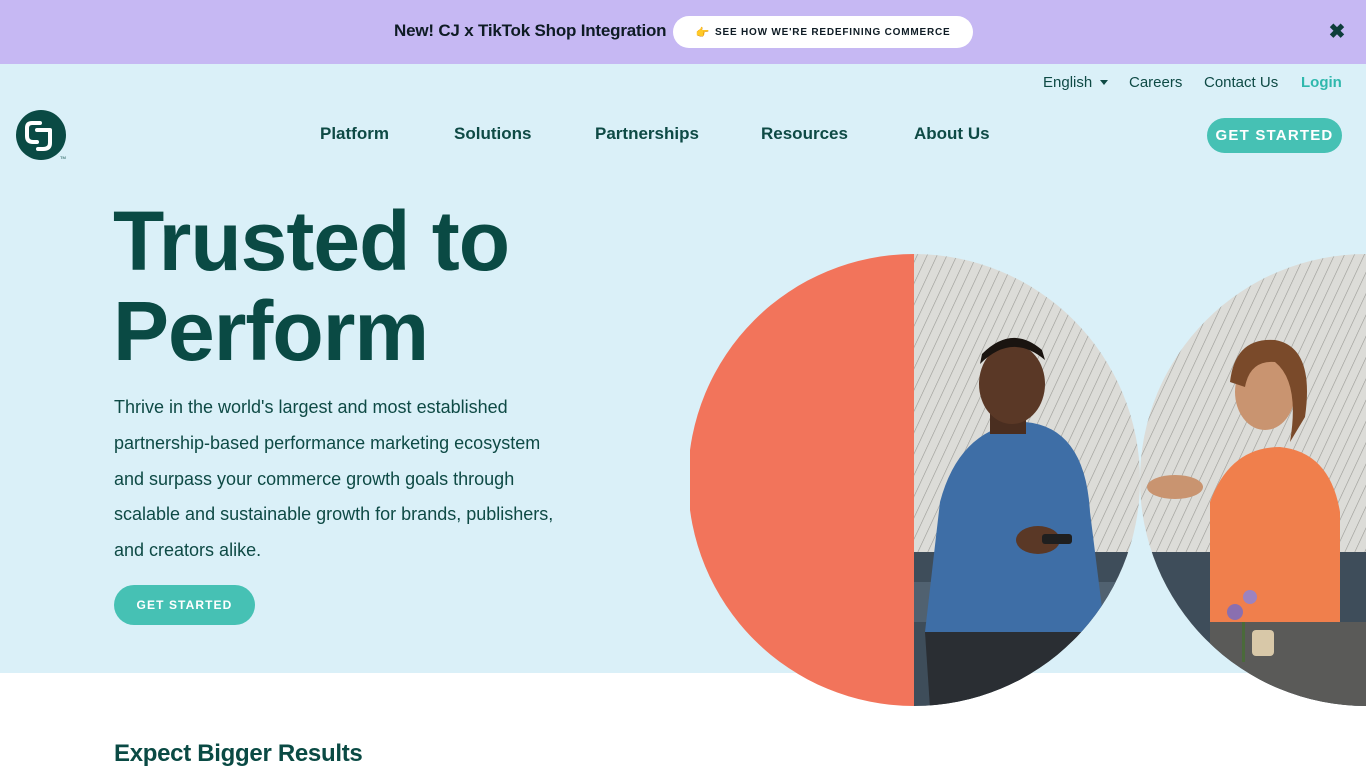 The width and height of the screenshot is (1366, 768). Describe the element at coordinates (1241, 82) in the screenshot. I see `contact-us-link: Contact Us` at that location.